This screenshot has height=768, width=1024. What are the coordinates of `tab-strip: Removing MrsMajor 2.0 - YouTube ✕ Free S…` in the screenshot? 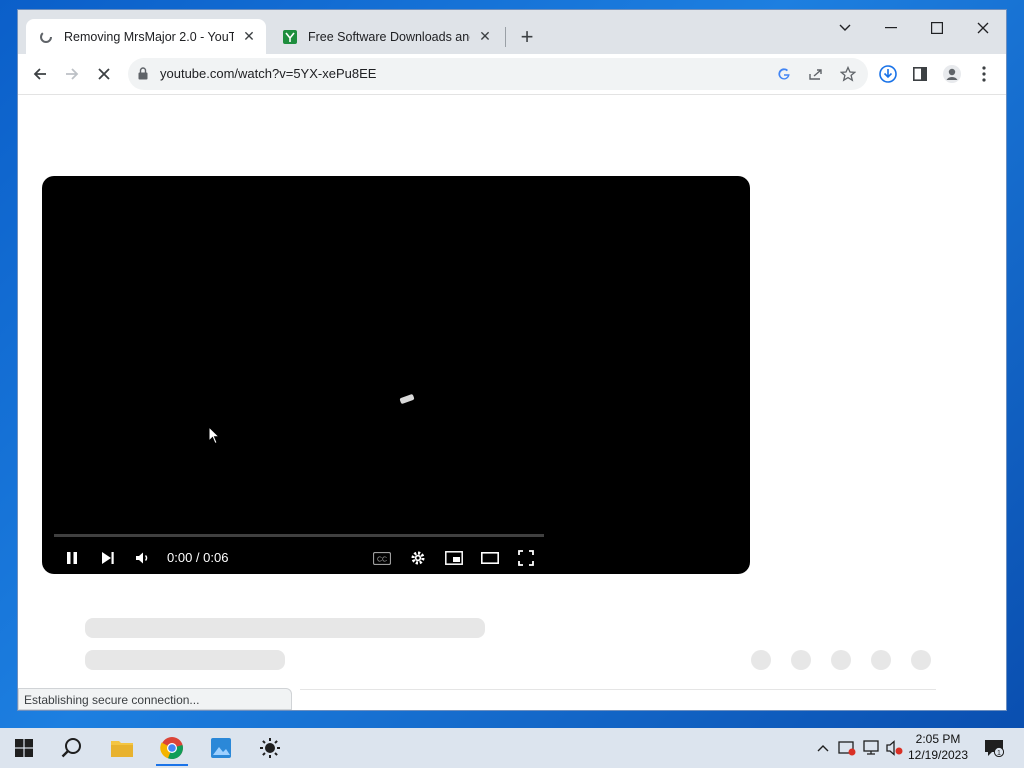 It's located at (512, 32).